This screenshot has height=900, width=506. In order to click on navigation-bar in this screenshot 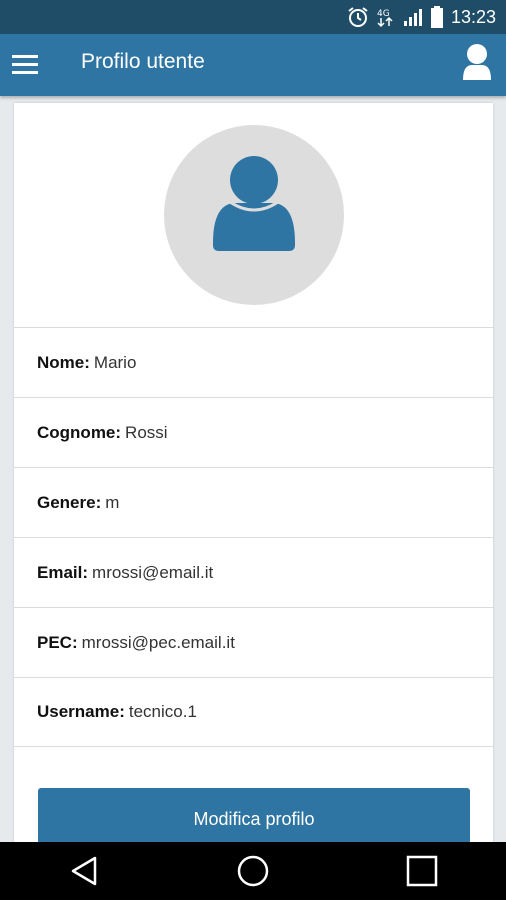, I will do `click(253, 871)`.